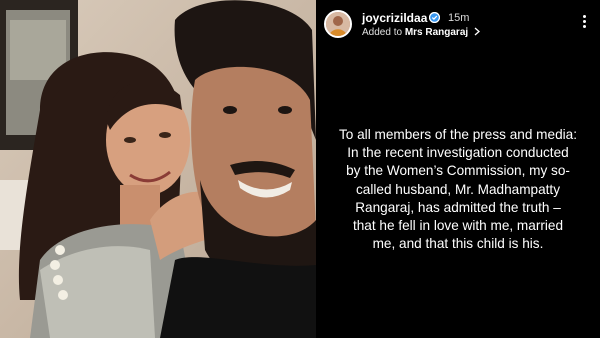 The width and height of the screenshot is (600, 338). I want to click on more-options-icon, so click(584, 22).